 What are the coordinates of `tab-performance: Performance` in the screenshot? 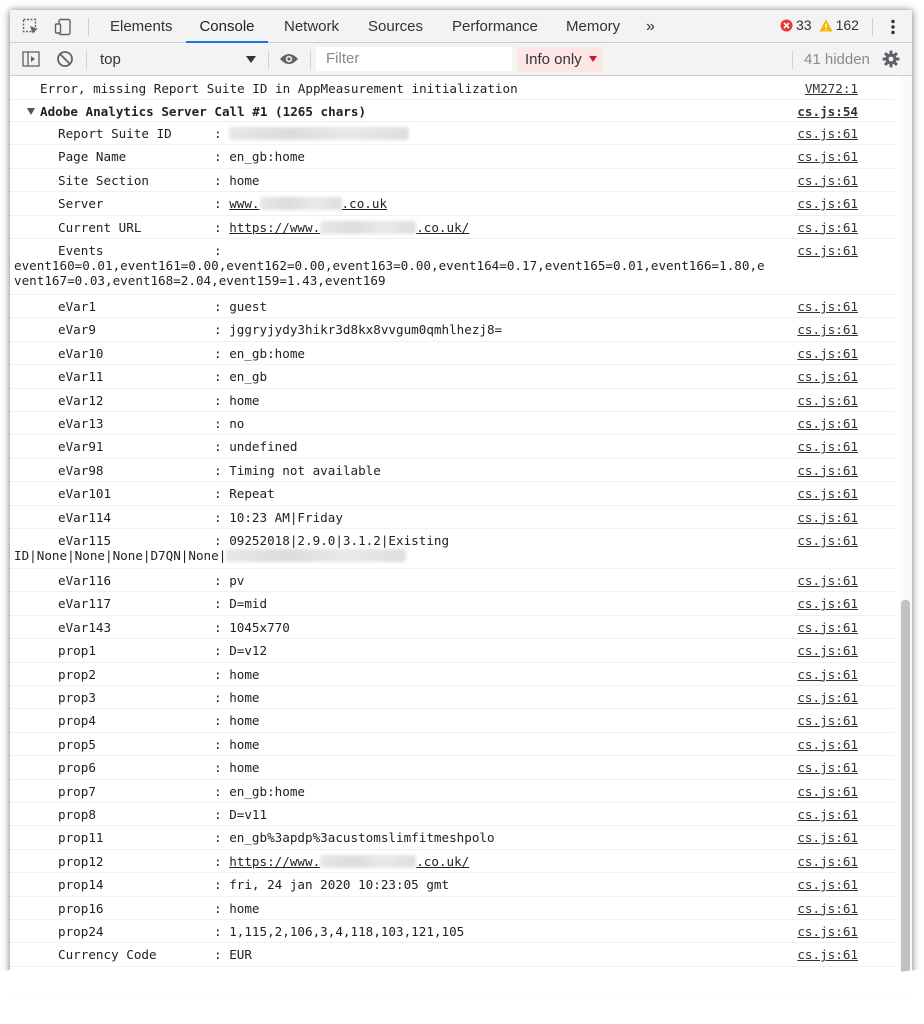 It's located at (495, 26).